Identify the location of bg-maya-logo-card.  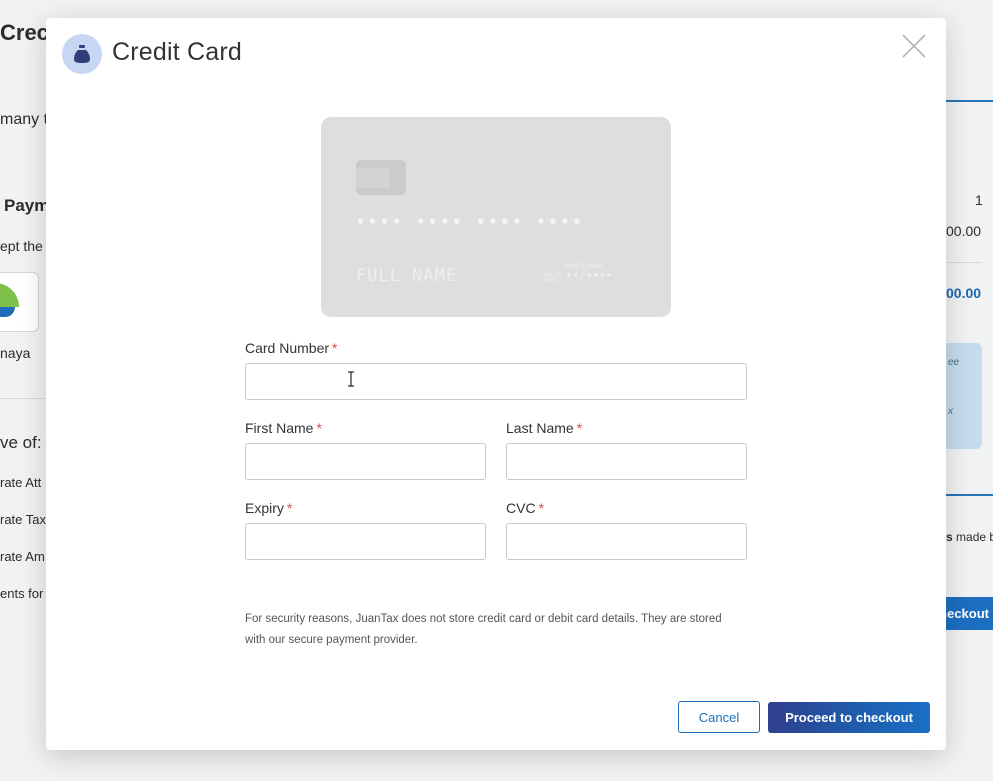
(19, 302).